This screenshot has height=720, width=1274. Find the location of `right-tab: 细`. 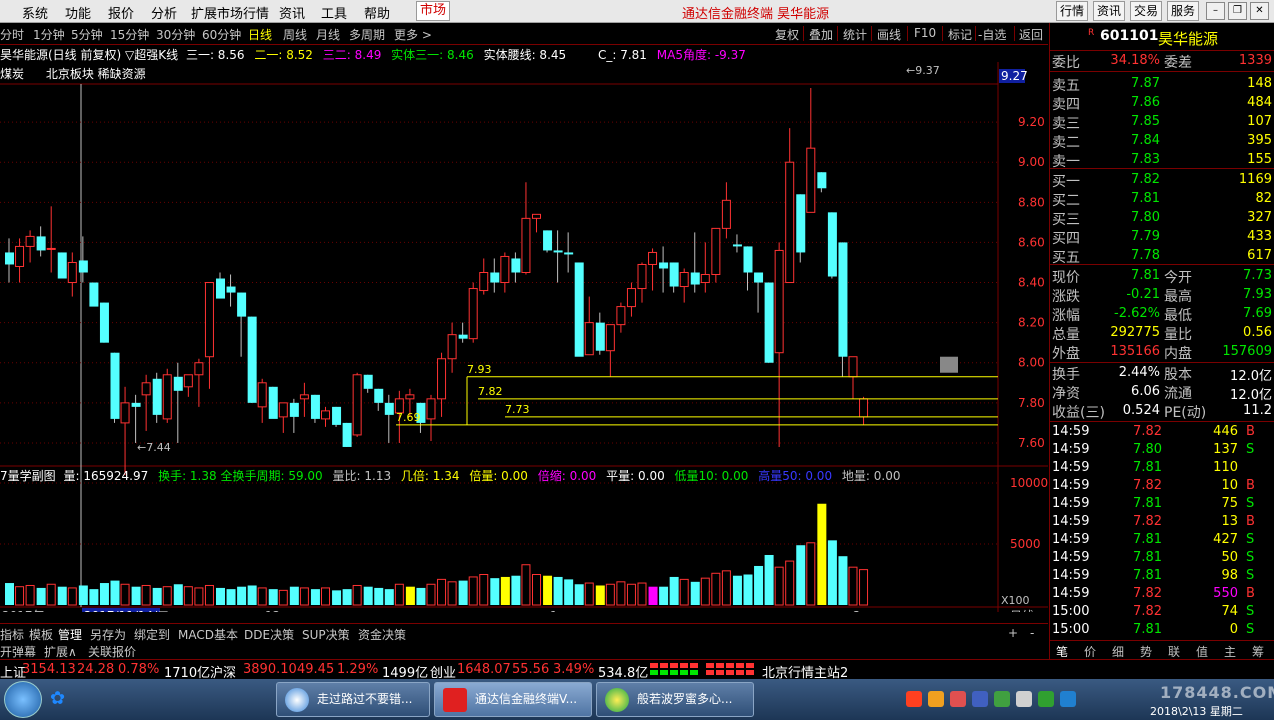

right-tab: 细 is located at coordinates (1118, 651).